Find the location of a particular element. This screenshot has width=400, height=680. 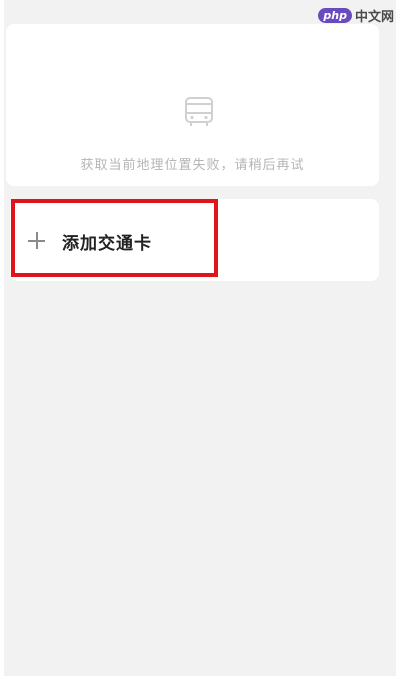

watermark: php 中文网 is located at coordinates (356, 15).